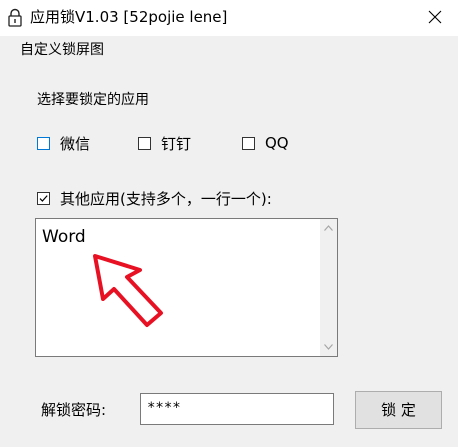  Describe the element at coordinates (93, 100) in the screenshot. I see `select-apps-label: 选择要锁定的应用` at that location.